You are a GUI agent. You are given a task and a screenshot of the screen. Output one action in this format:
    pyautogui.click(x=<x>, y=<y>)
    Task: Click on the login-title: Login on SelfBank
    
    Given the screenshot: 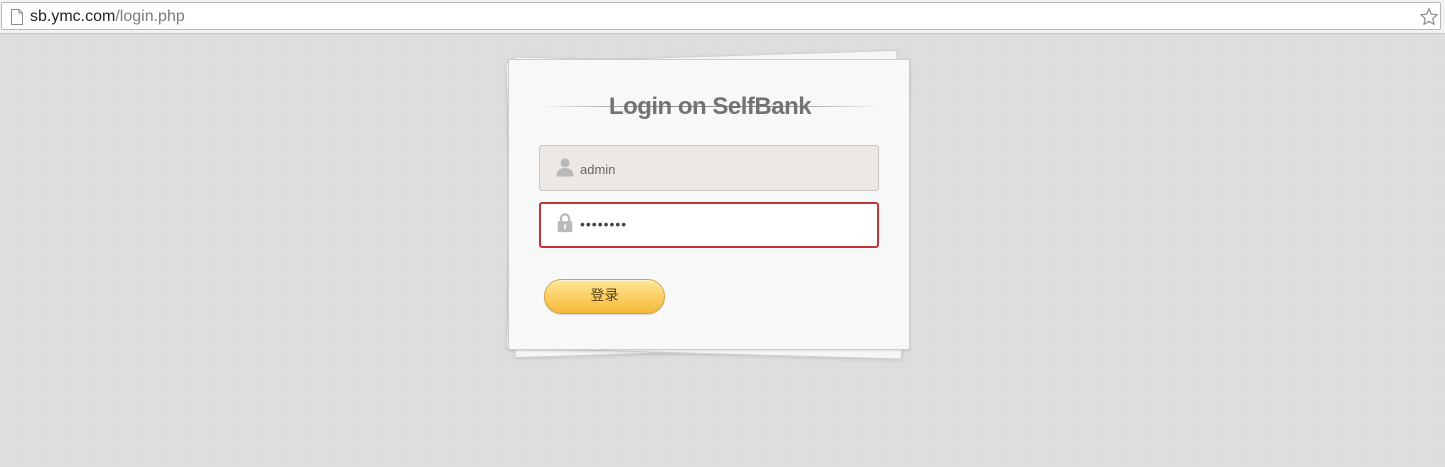 What is the action you would take?
    pyautogui.click(x=710, y=106)
    